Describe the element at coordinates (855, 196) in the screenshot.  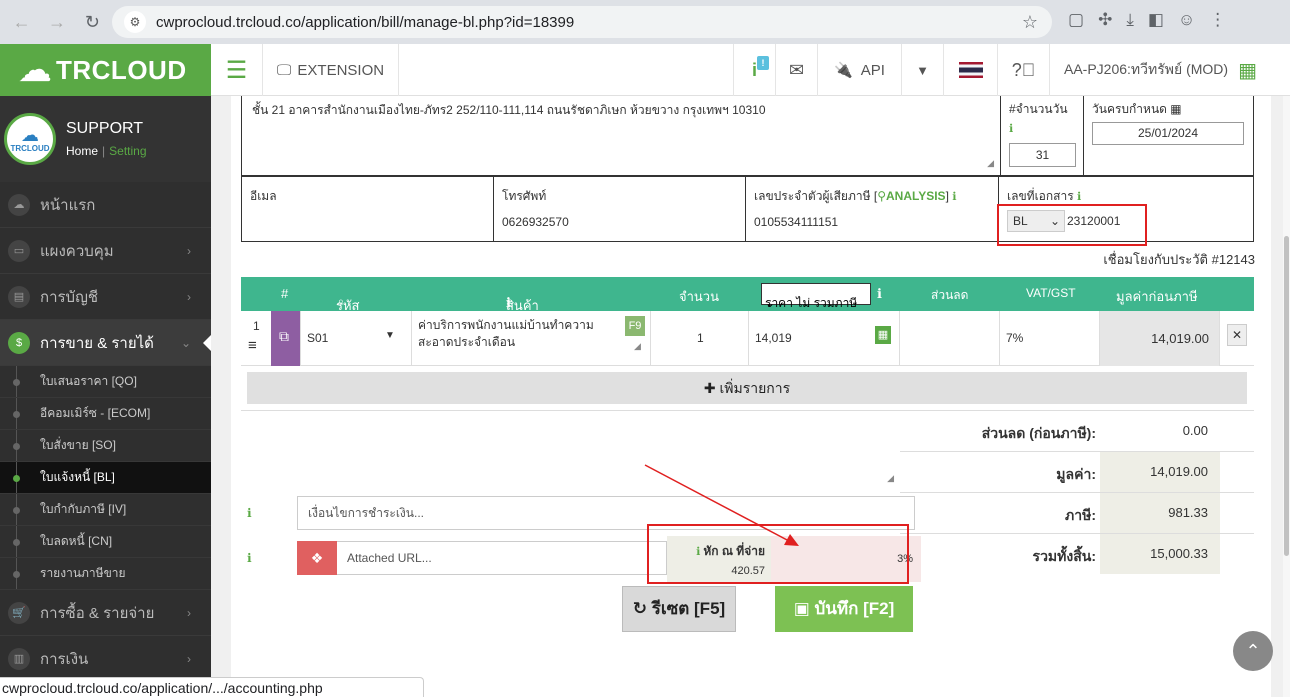
I see `taxid-label-group: เลขประจำตัวผู้เสียภาษี [⚲ANALYSIS] ℹ` at that location.